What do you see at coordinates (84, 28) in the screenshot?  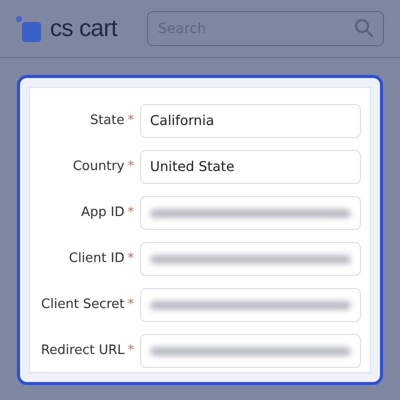 I see `logo-text: cs cart` at bounding box center [84, 28].